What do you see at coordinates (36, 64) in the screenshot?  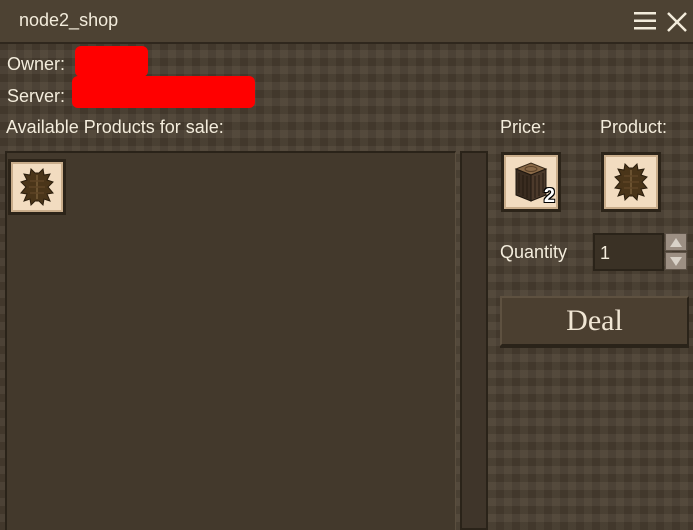 I see `owner-label: Owner:` at bounding box center [36, 64].